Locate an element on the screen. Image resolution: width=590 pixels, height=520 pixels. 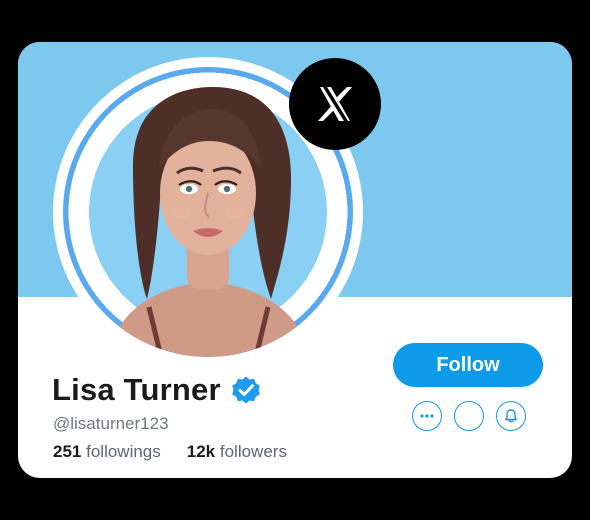
x-logo-icon is located at coordinates (335, 104).